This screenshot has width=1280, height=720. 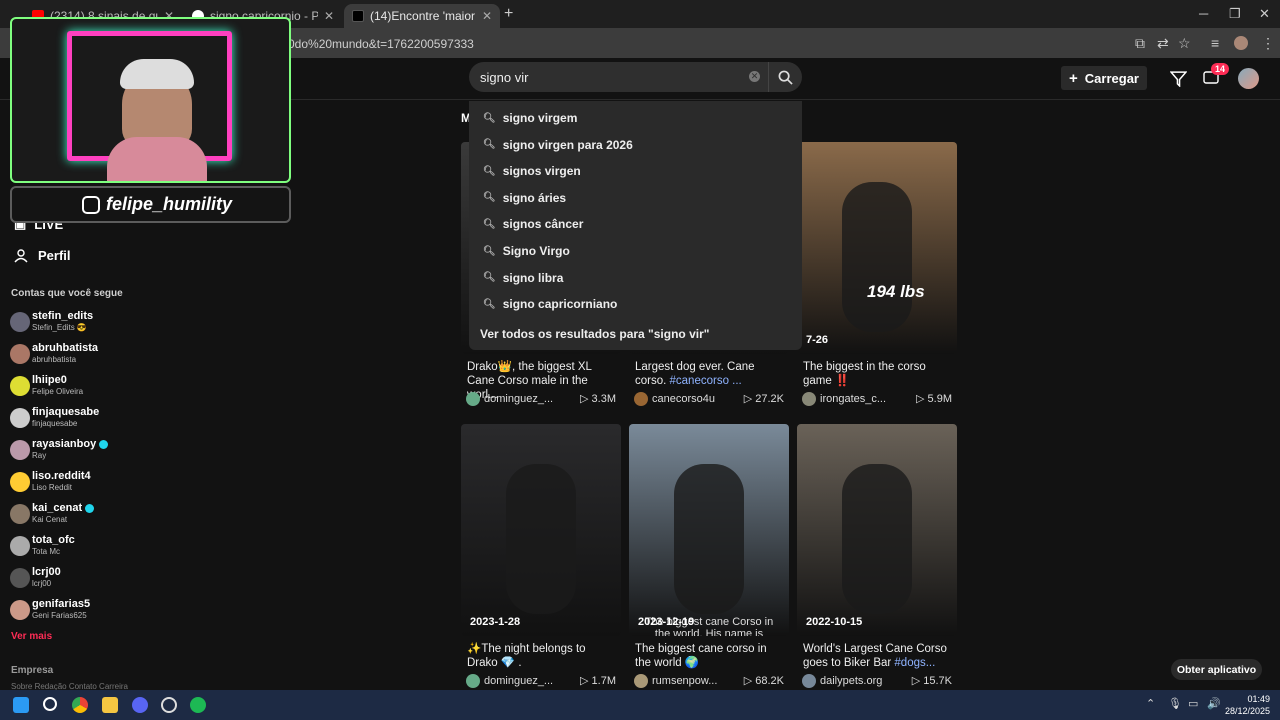 I want to click on video-author: dailypets.org, so click(x=842, y=681).